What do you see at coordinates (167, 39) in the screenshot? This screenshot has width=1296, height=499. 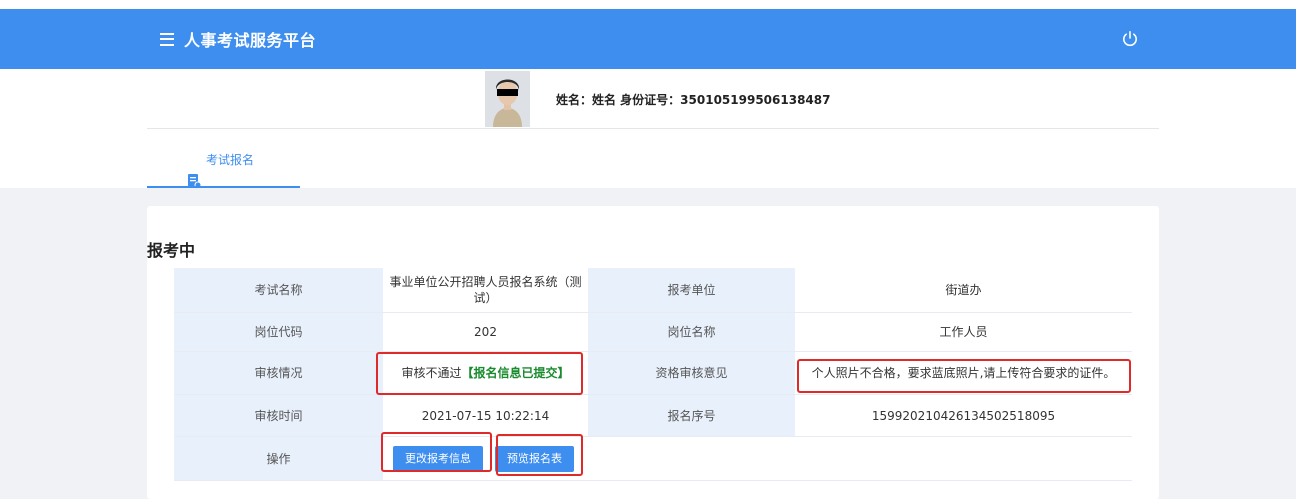 I see `menu-icon` at bounding box center [167, 39].